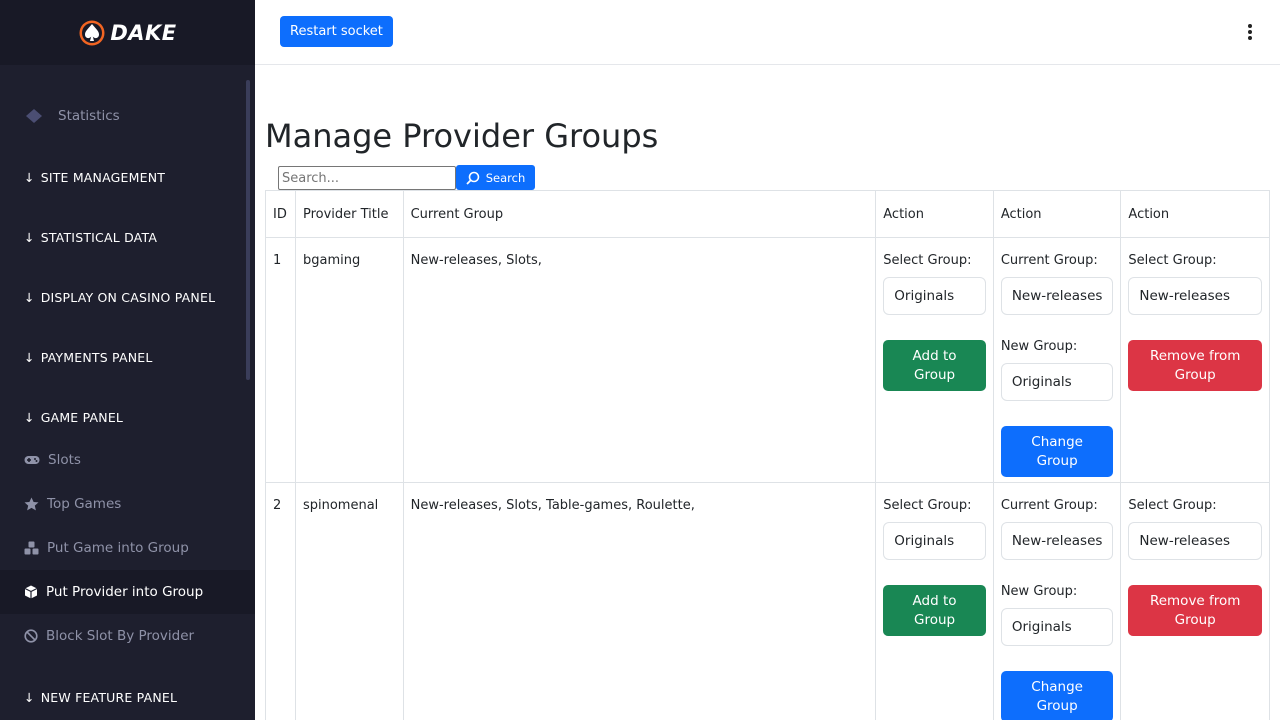 This screenshot has width=1280, height=720. I want to click on cube-icon, so click(31, 592).